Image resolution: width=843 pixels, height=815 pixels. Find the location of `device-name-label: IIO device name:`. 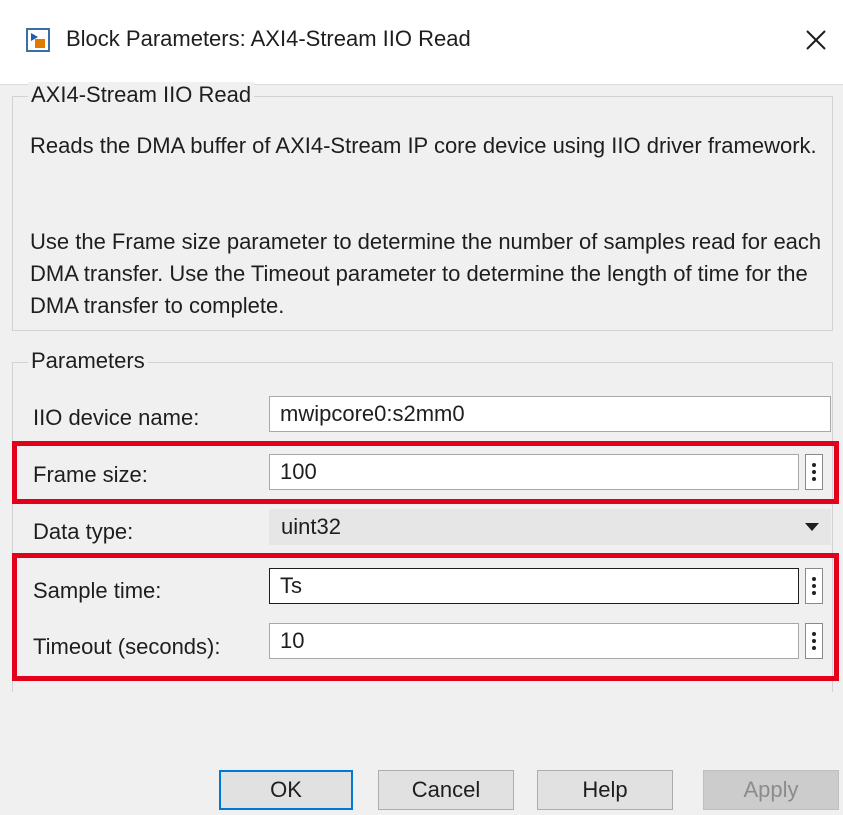

device-name-label: IIO device name: is located at coordinates (116, 417).